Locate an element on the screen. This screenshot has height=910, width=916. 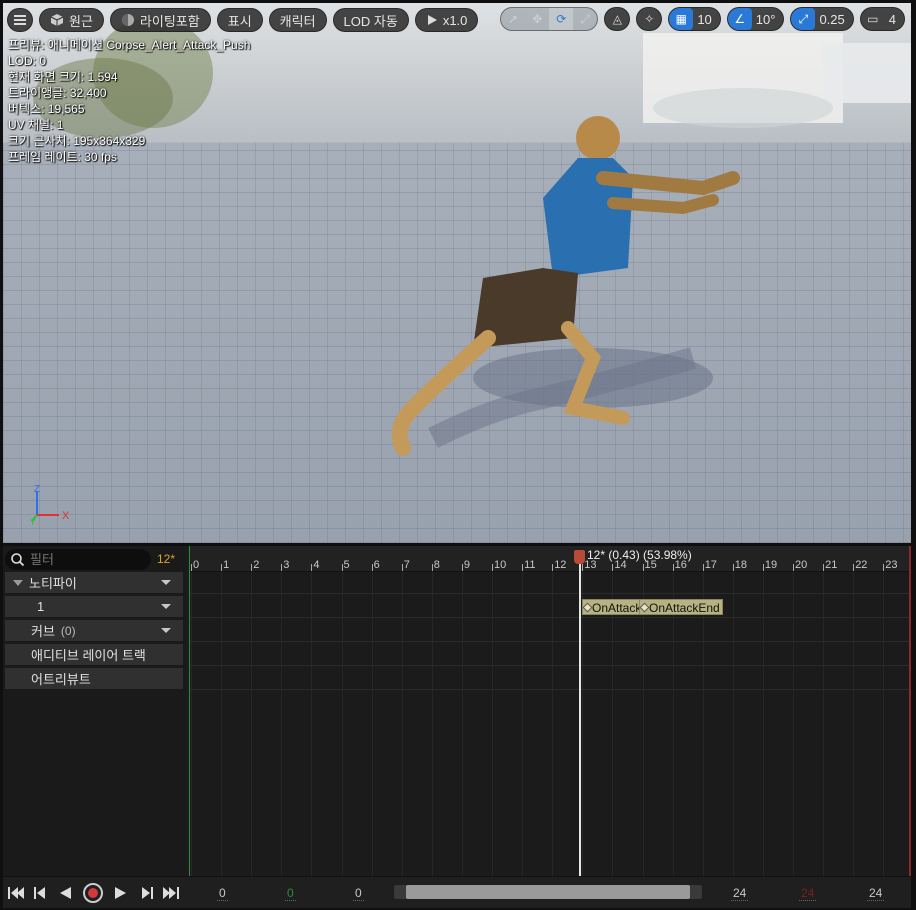
camera-speed-value: 4 is located at coordinates (894, 19).